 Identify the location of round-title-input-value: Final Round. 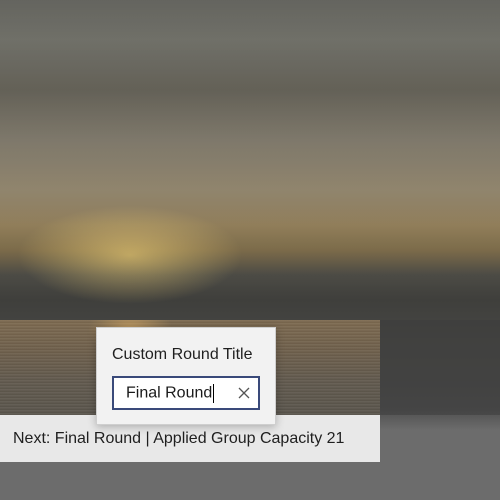
(172, 393).